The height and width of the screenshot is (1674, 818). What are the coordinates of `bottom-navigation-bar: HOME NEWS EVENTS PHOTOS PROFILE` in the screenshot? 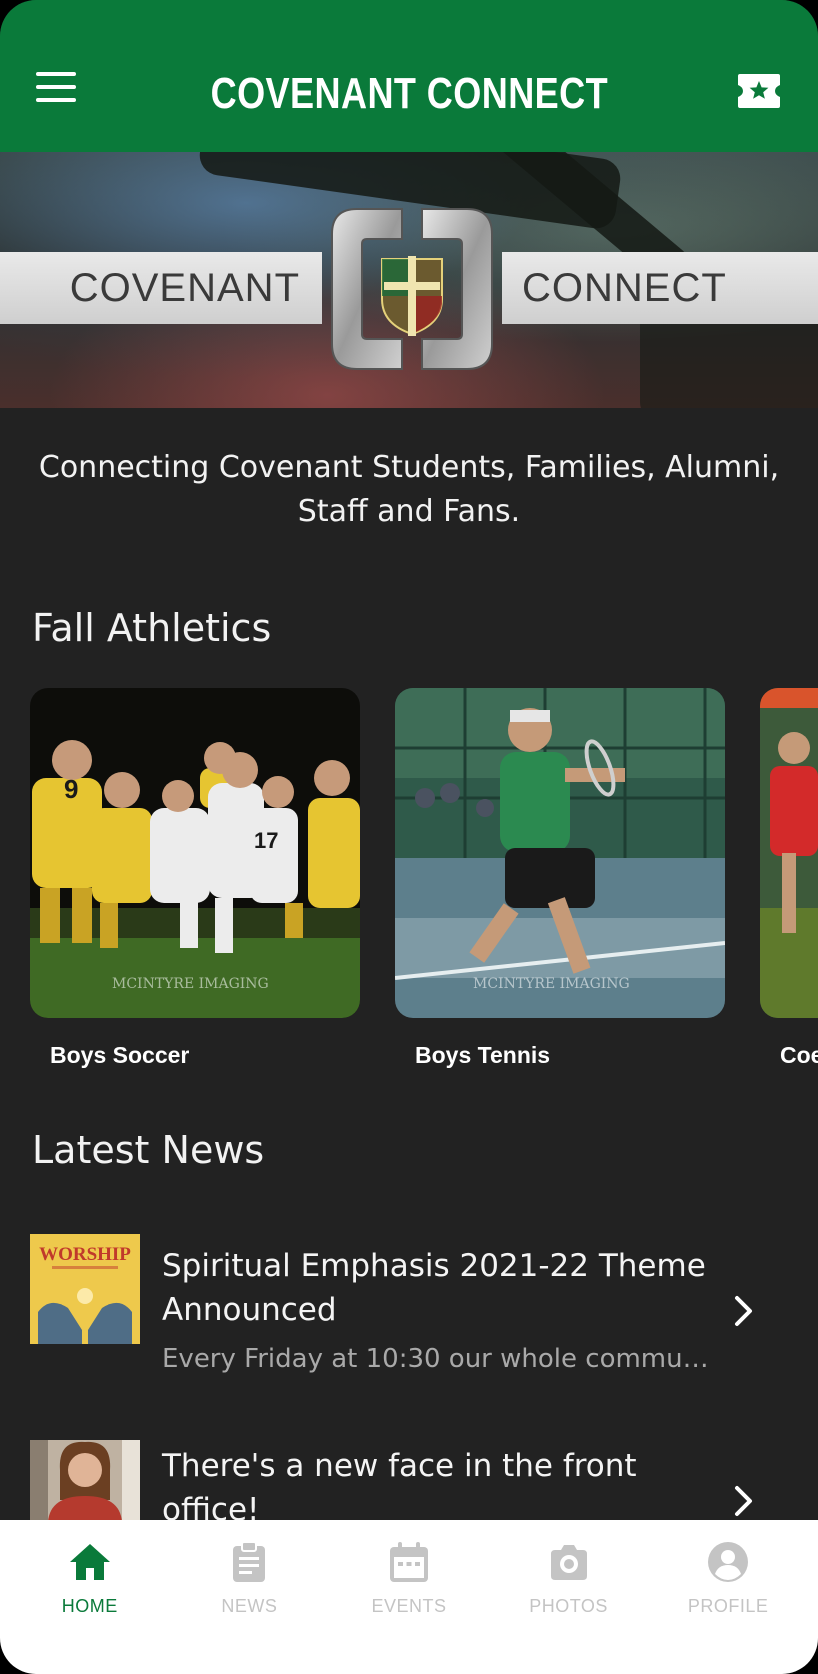 It's located at (409, 1597).